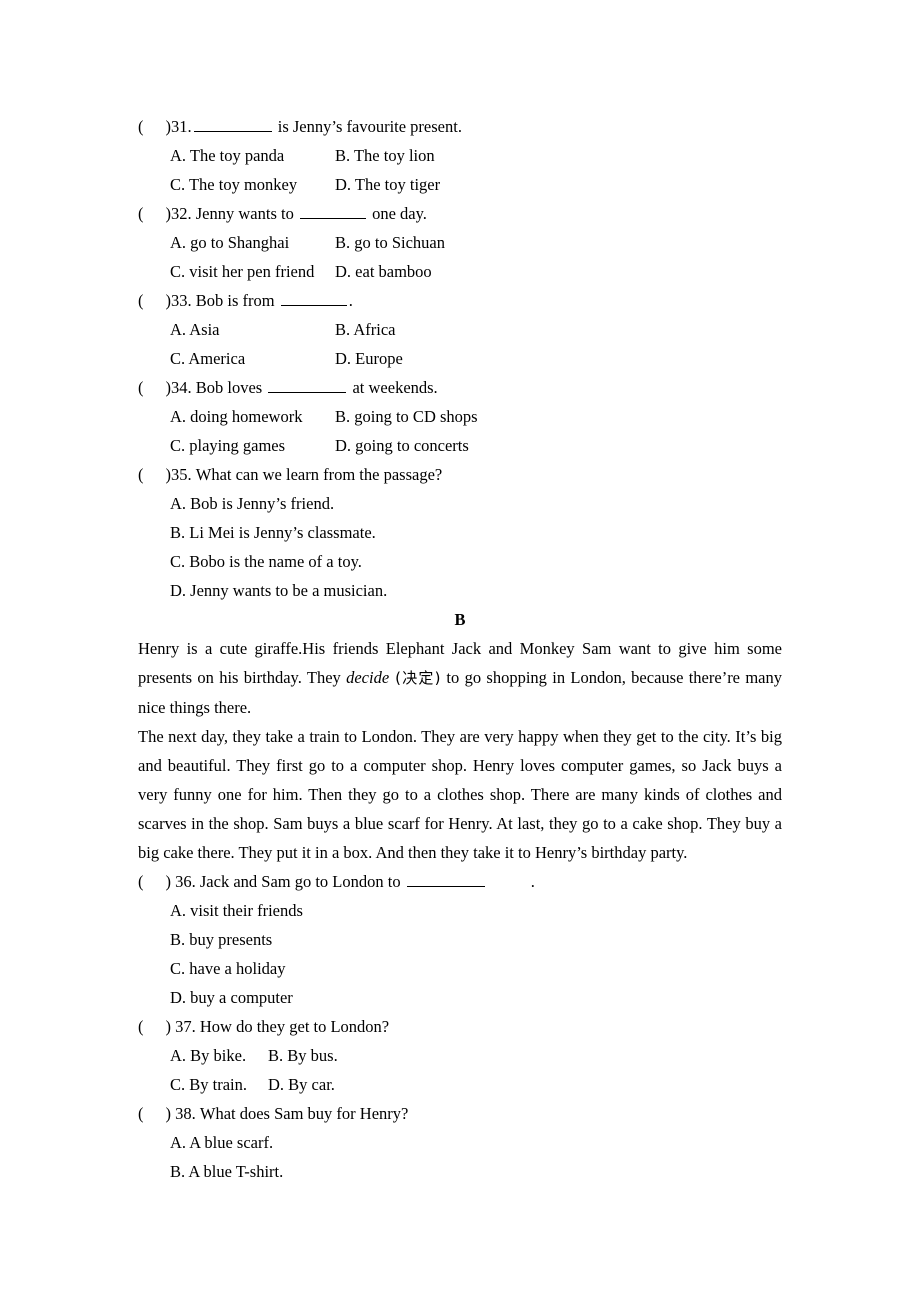 The image size is (920, 1302). I want to click on option-row-34-cd: C. playing games D. going to concerts, so click(460, 445).